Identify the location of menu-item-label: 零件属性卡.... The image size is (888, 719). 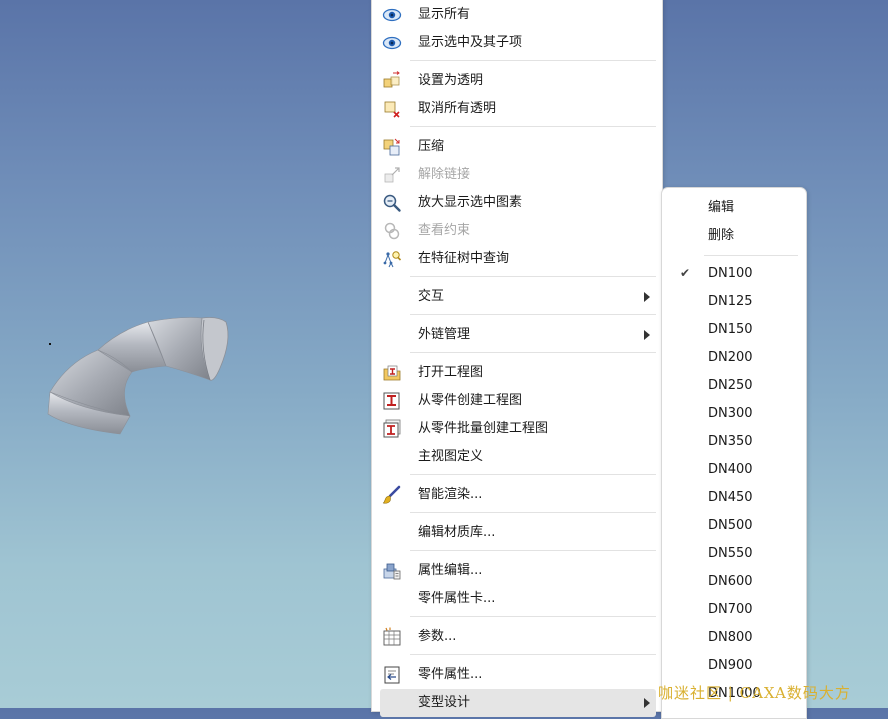
(457, 598).